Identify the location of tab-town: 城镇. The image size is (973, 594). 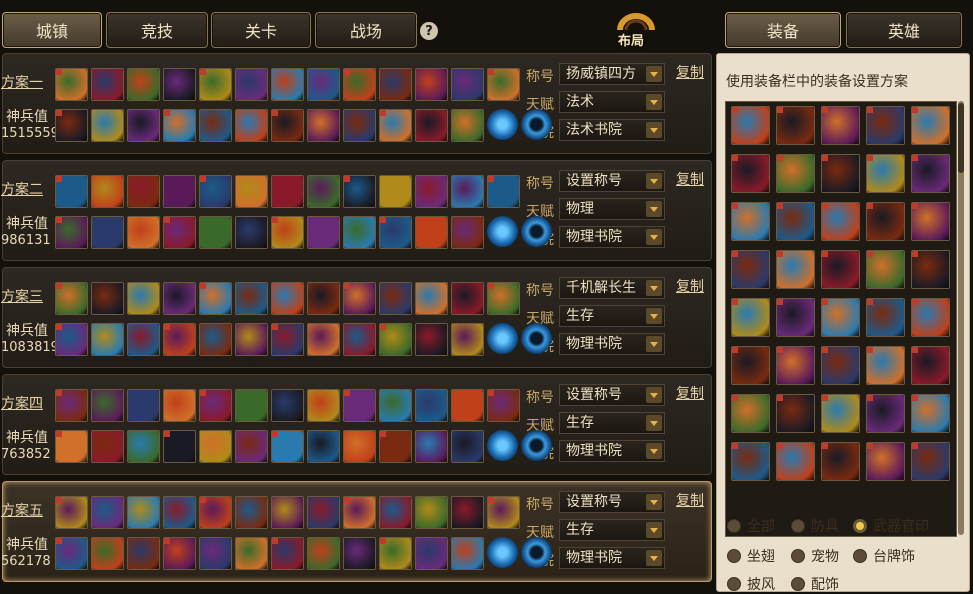
(52, 30).